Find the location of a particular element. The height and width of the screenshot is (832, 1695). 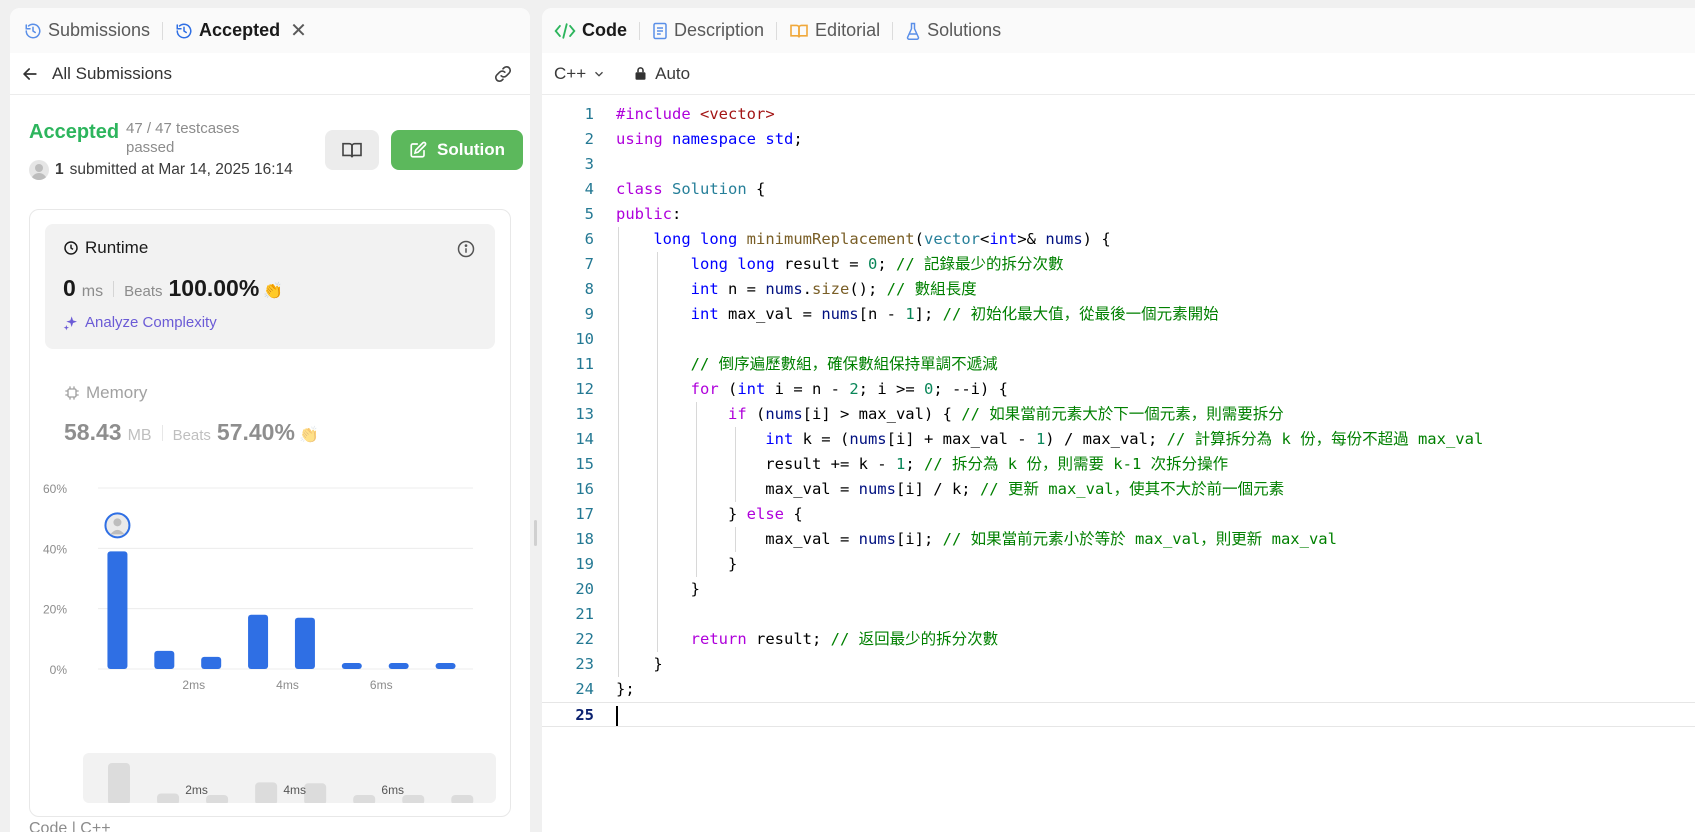

code-line: 10 is located at coordinates (1118, 339).